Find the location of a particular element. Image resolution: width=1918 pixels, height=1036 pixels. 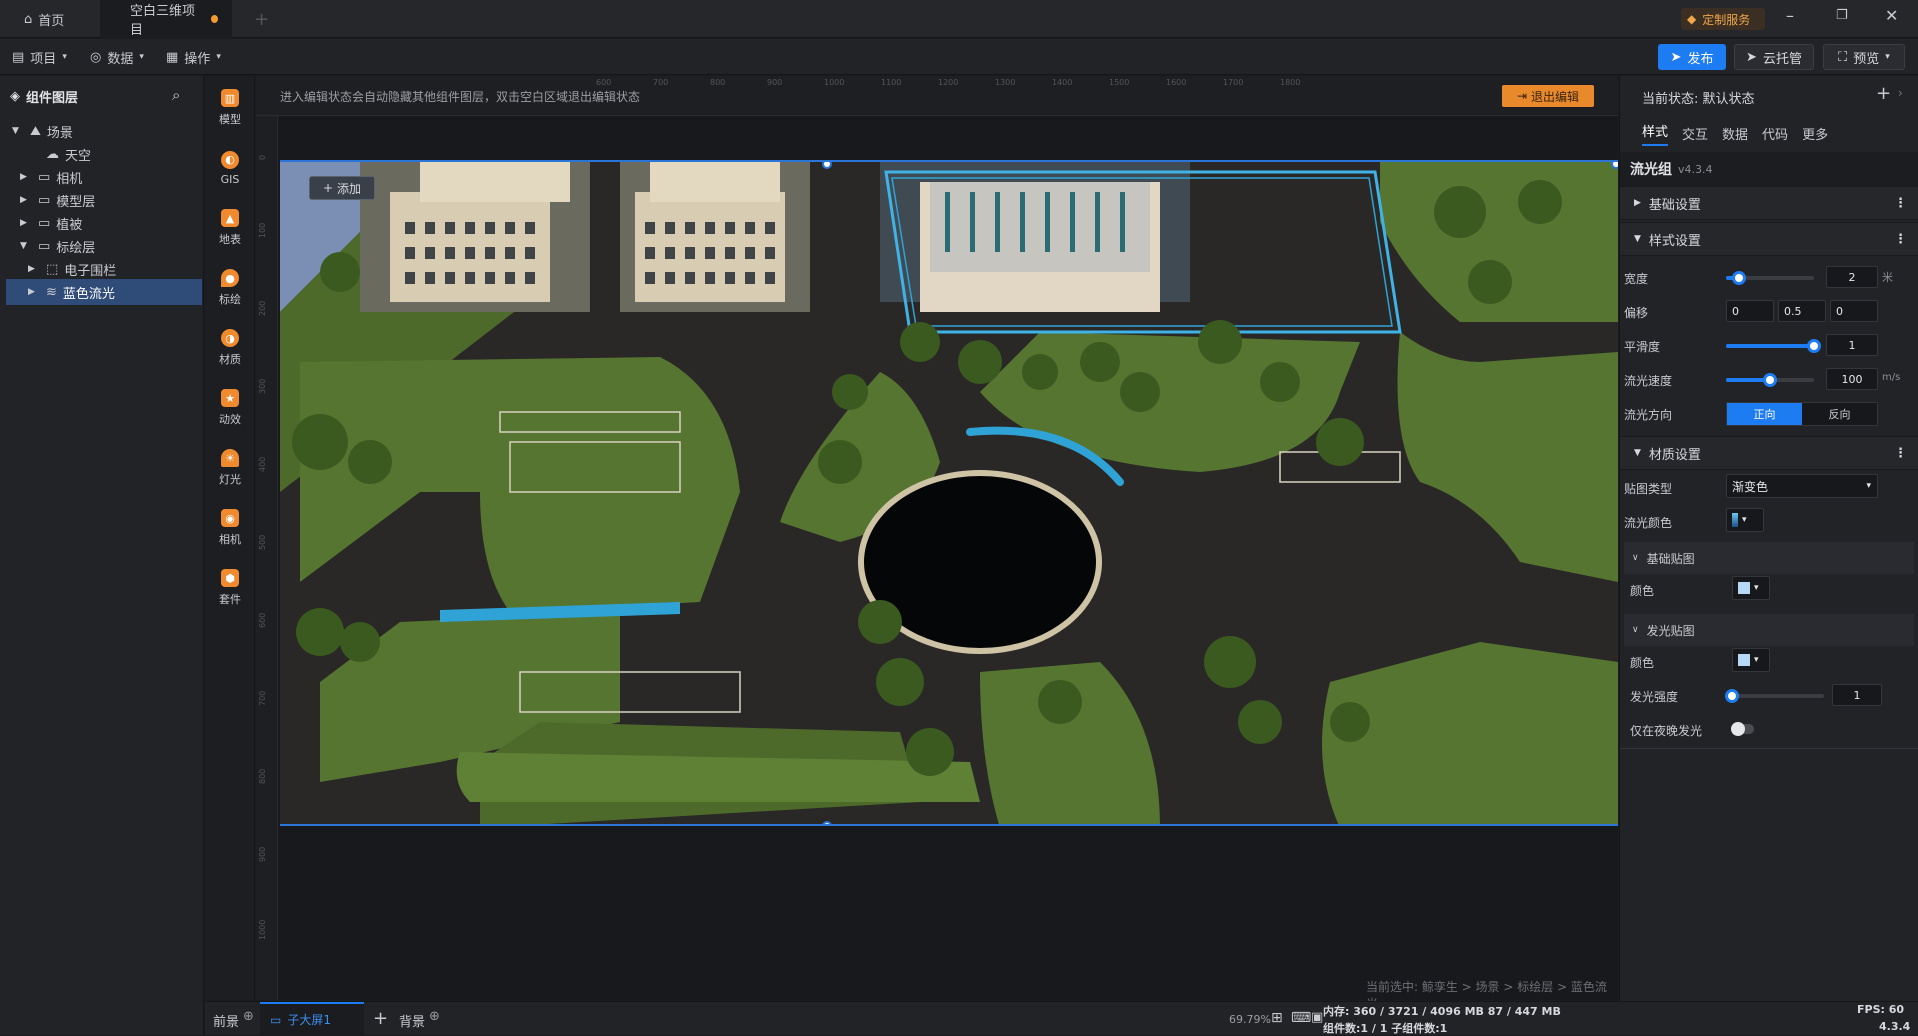

tree-item-label: 电子围栏 is located at coordinates (90, 271).